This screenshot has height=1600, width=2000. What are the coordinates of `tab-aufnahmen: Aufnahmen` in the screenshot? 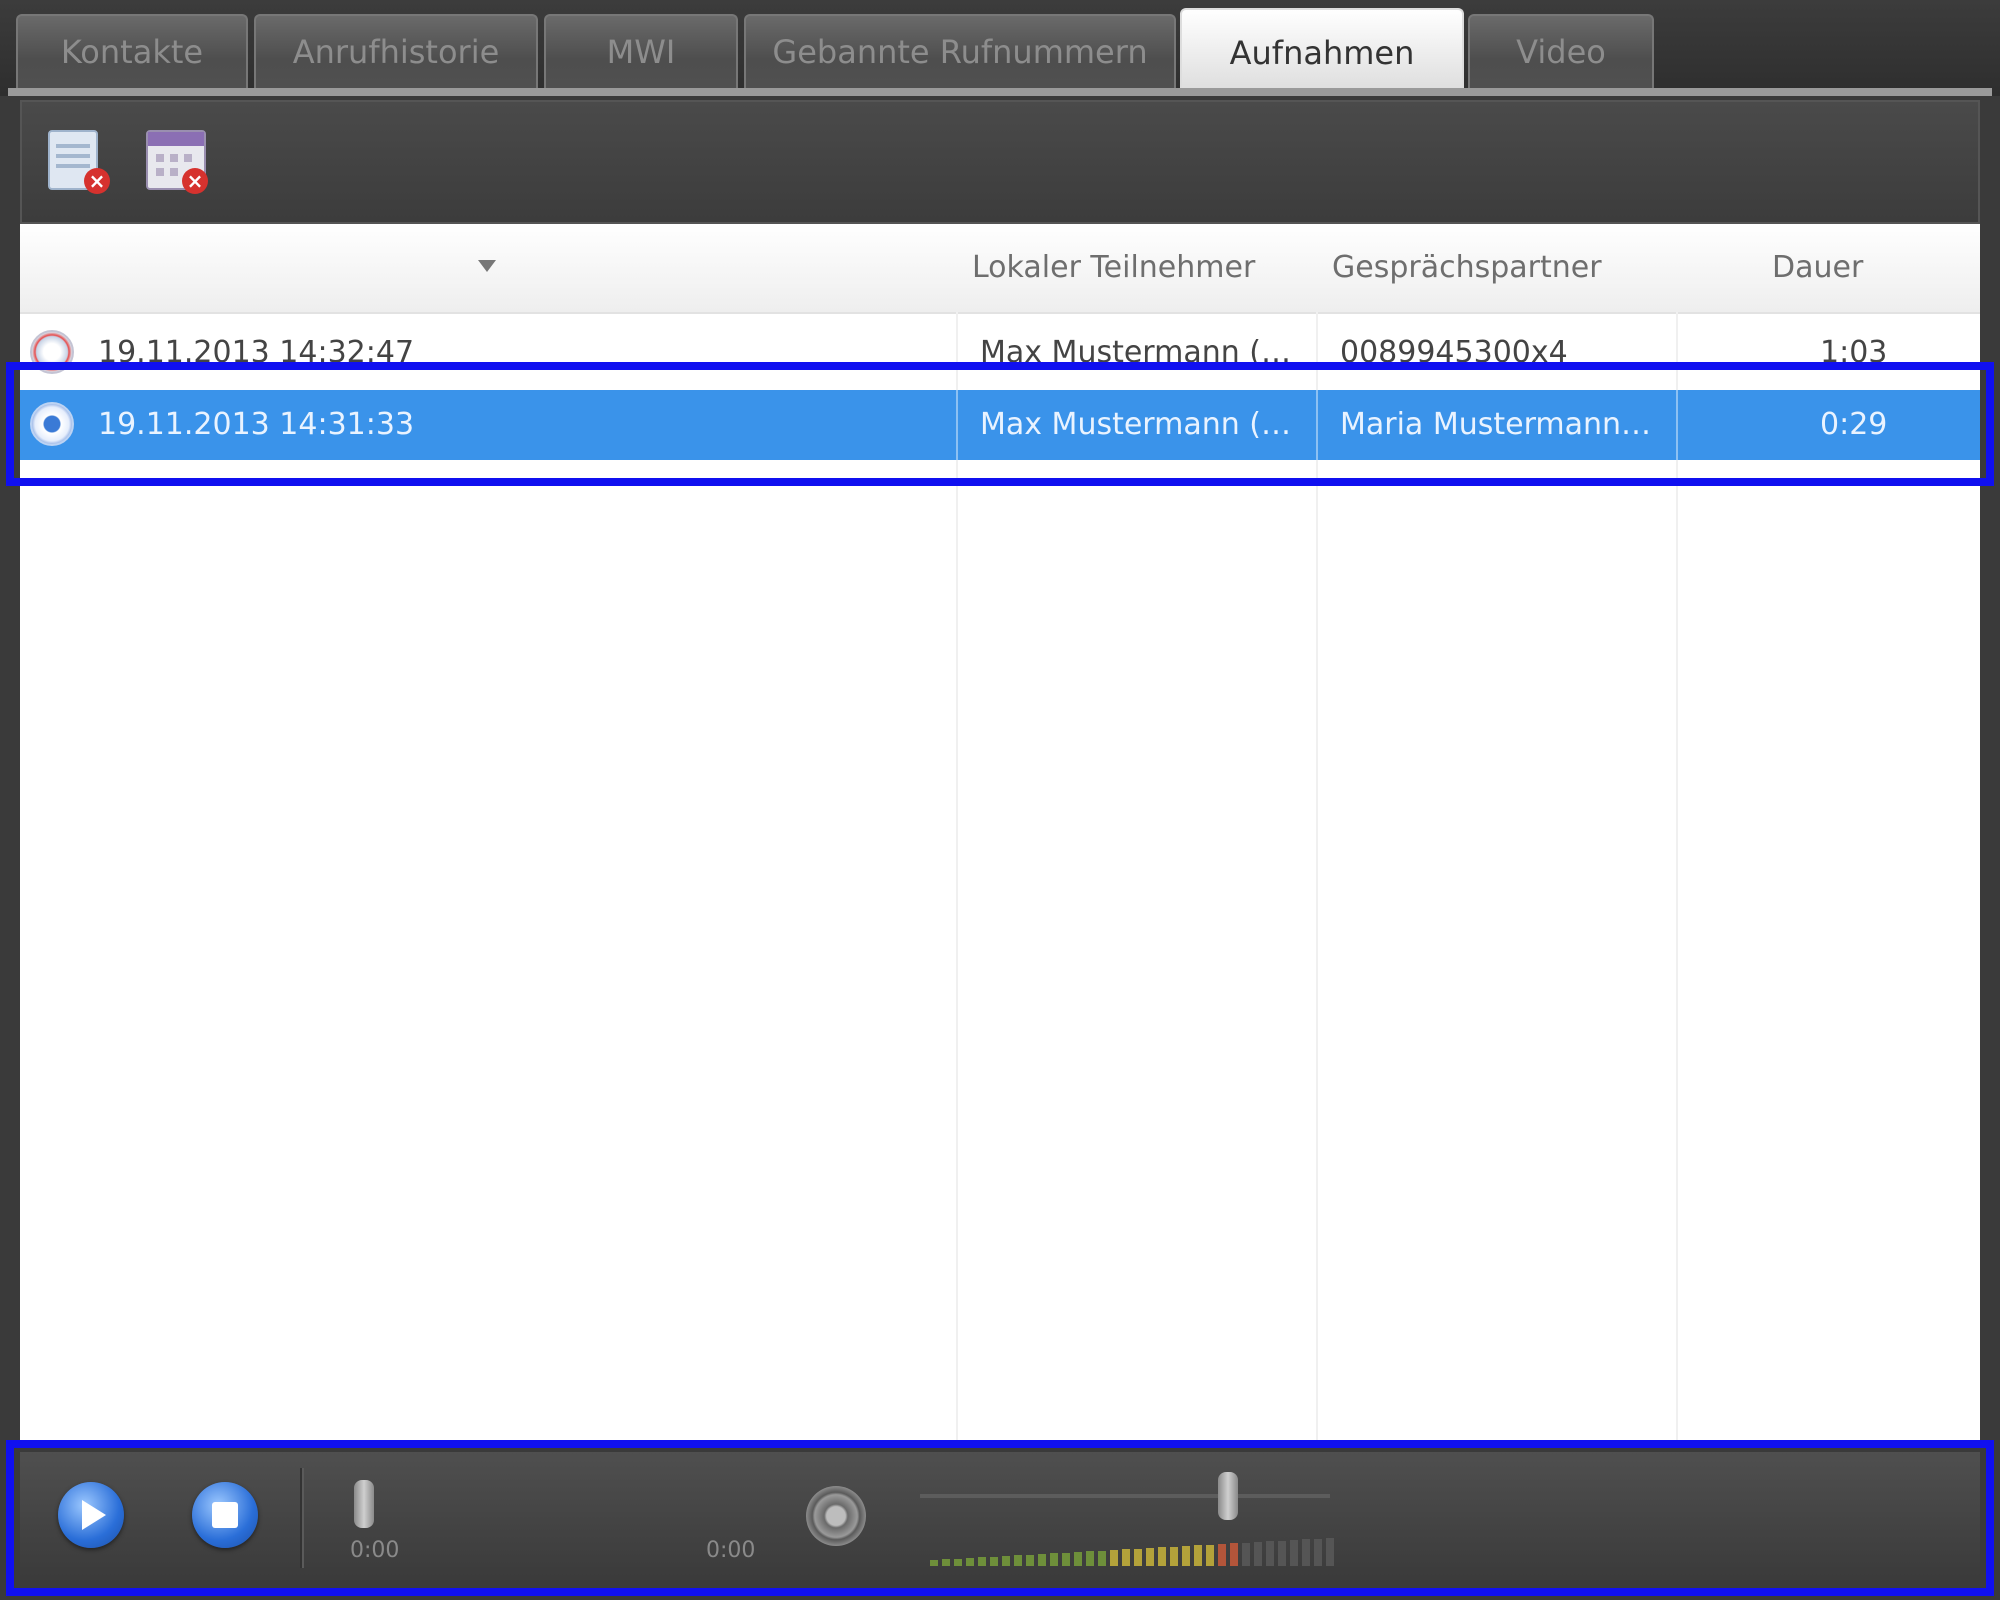 It's located at (1322, 52).